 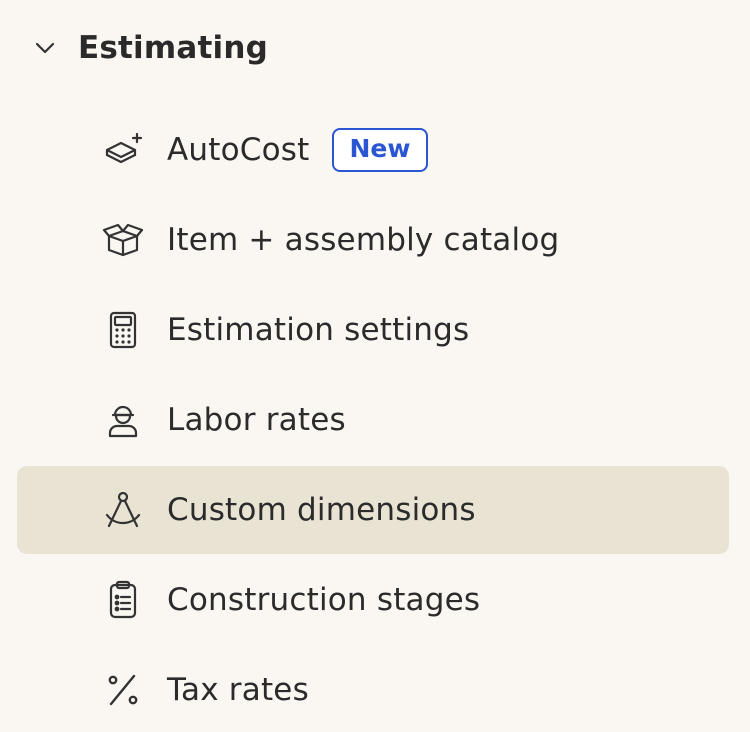 What do you see at coordinates (321, 510) in the screenshot?
I see `nav-item-label: Custom dimensions` at bounding box center [321, 510].